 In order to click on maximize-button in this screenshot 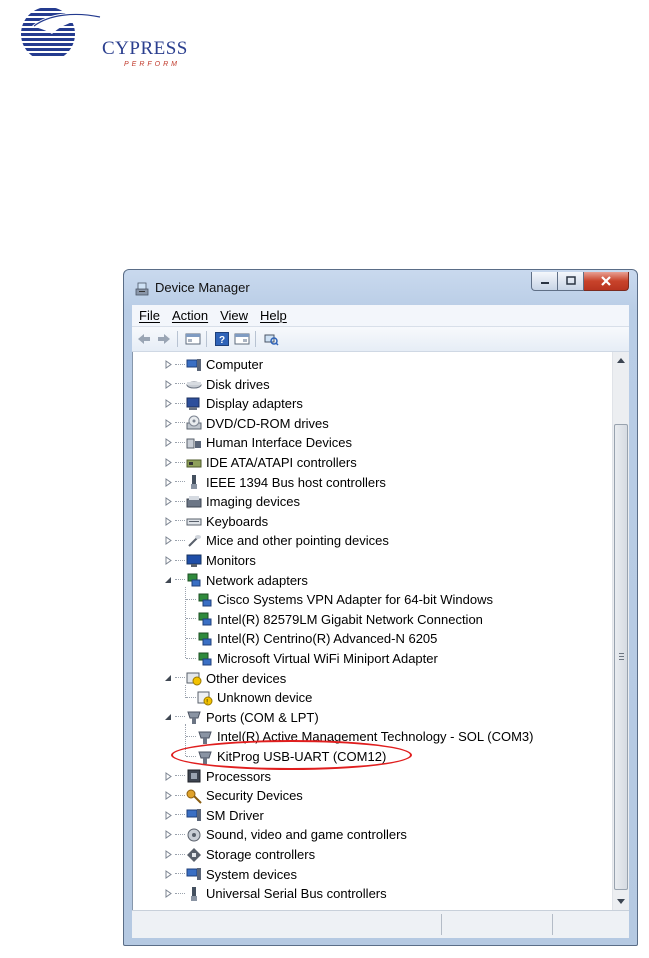, I will do `click(571, 281)`.